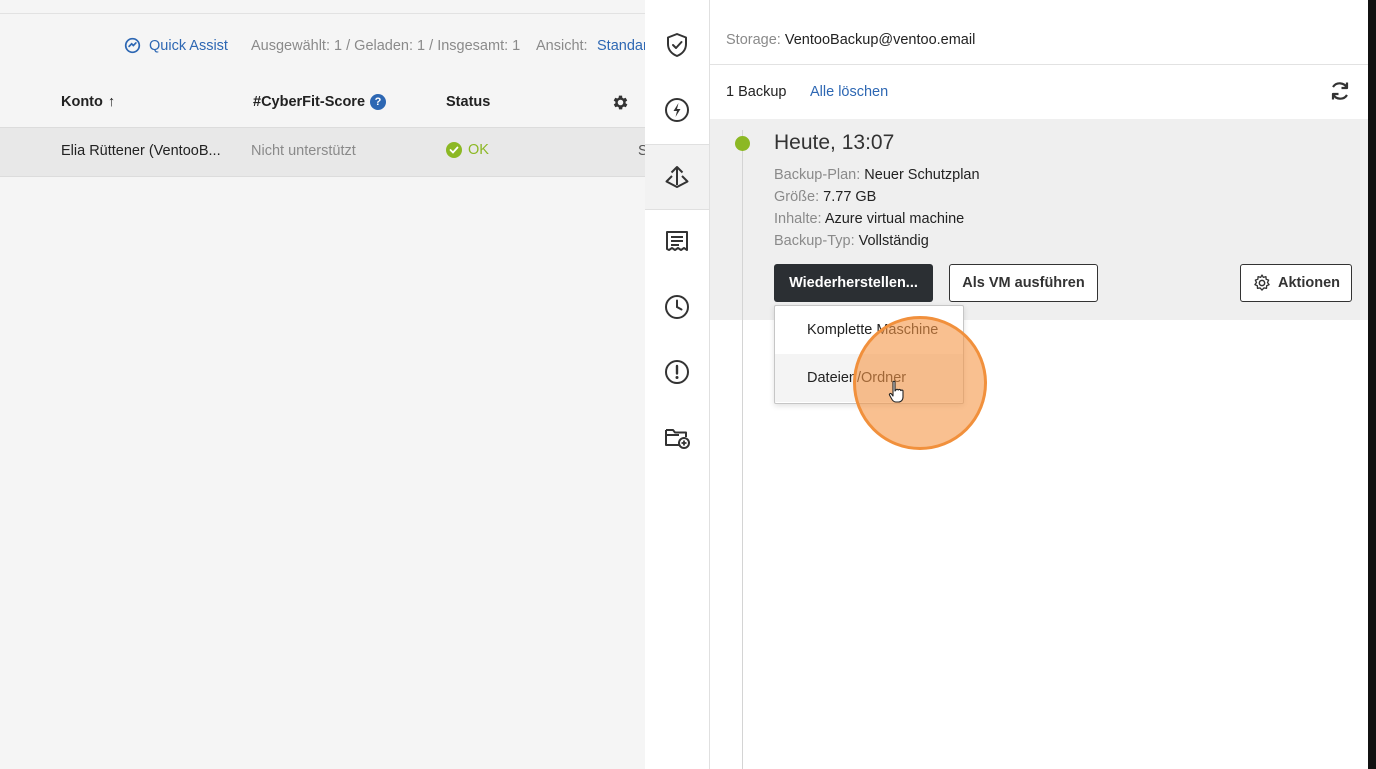  What do you see at coordinates (188, 45) in the screenshot?
I see `quick-assist-label: Quick Assist` at bounding box center [188, 45].